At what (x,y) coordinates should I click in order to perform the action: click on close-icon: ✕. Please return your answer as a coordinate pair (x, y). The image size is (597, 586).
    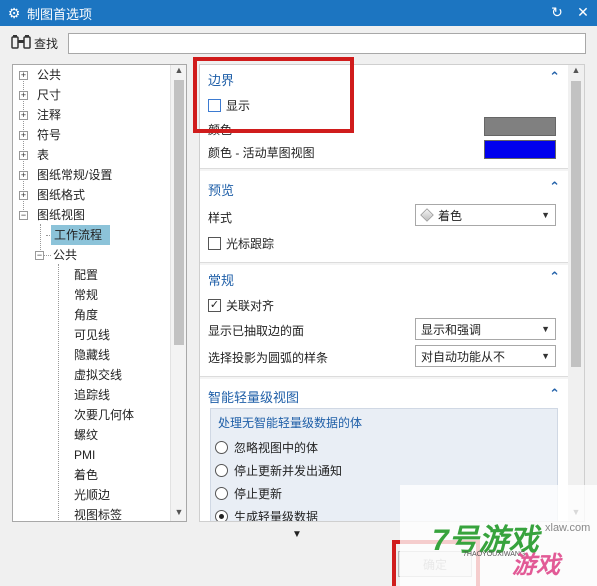
    Looking at the image, I should click on (583, 12).